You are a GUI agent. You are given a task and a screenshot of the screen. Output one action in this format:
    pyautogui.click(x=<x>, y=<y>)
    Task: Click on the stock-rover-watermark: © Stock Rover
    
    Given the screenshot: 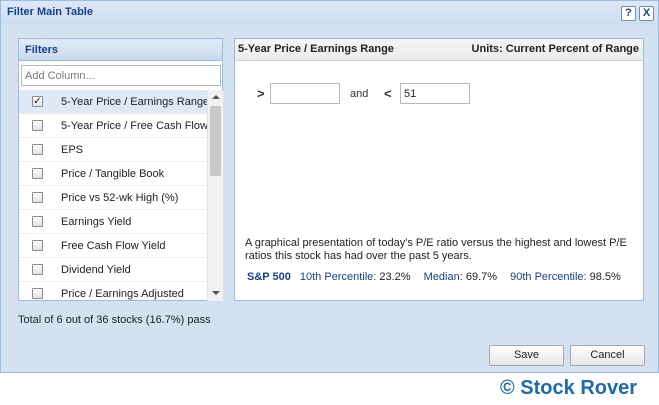 What is the action you would take?
    pyautogui.click(x=569, y=388)
    